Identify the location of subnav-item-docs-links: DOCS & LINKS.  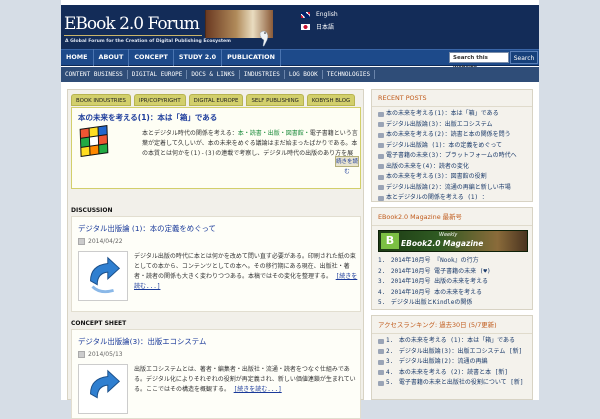
(213, 74).